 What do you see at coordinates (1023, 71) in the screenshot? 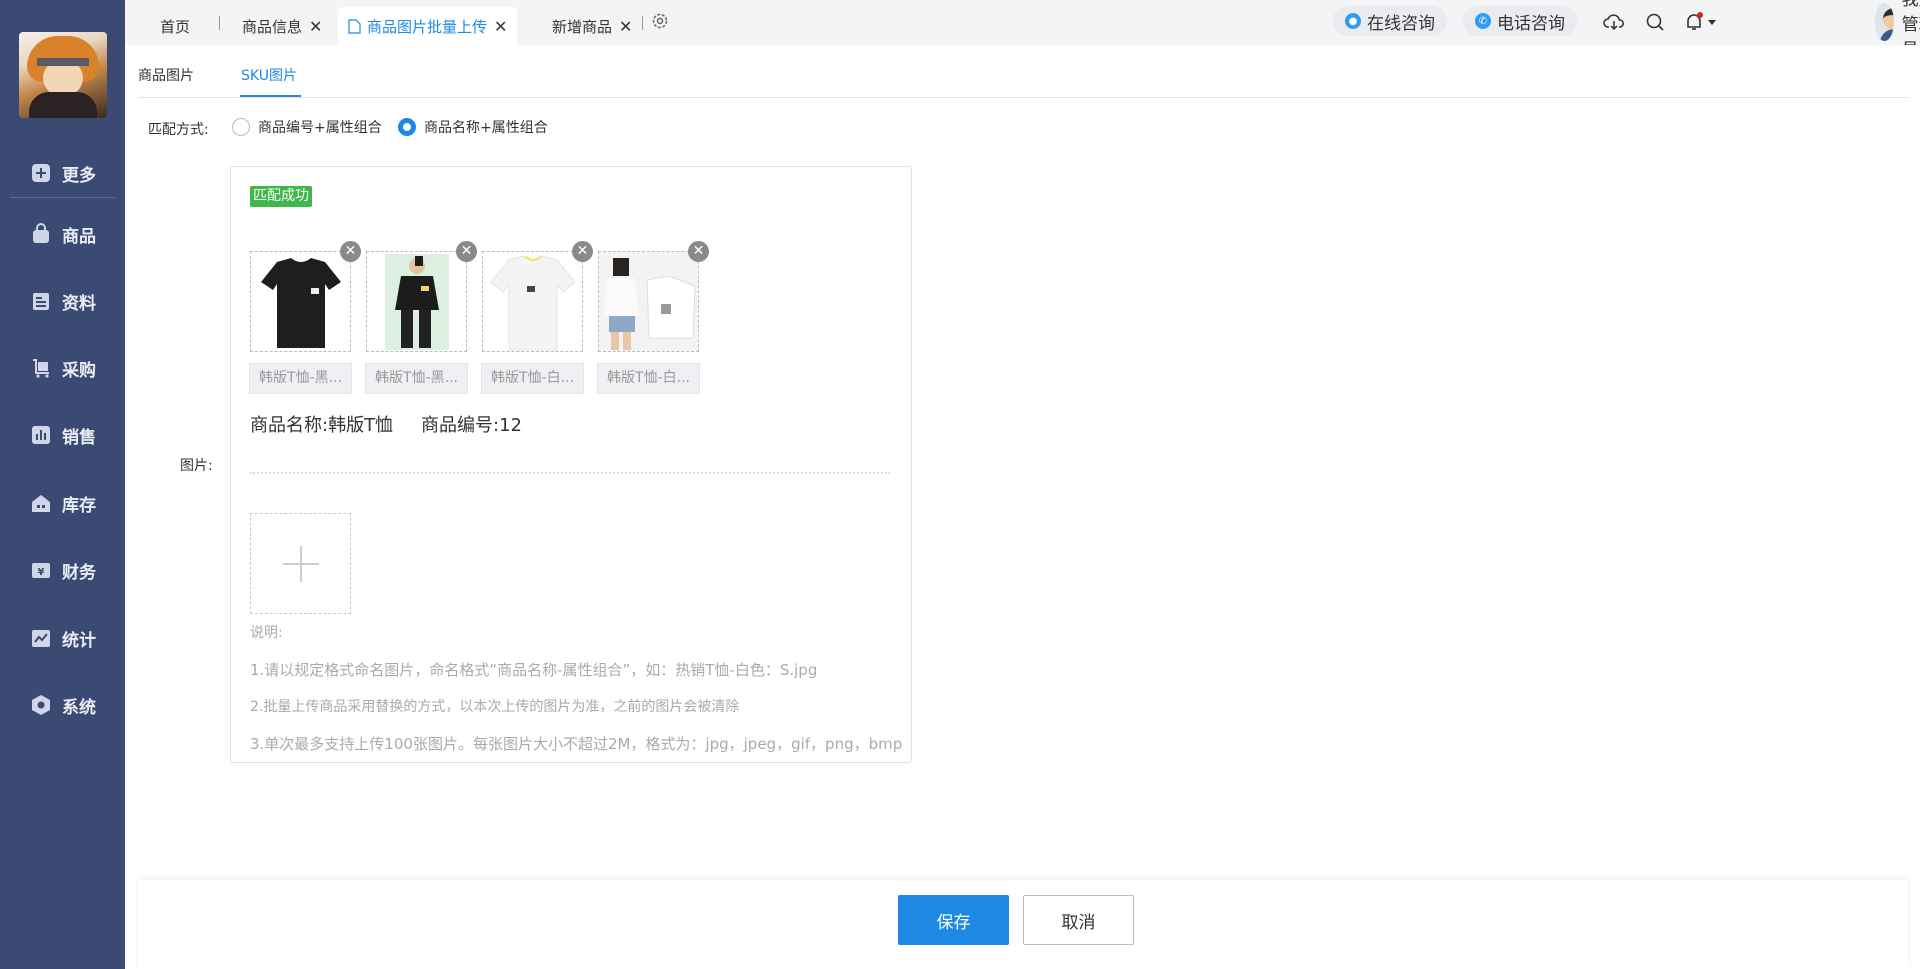
I see `sub-tabs: 商品图片 SKU图片` at bounding box center [1023, 71].